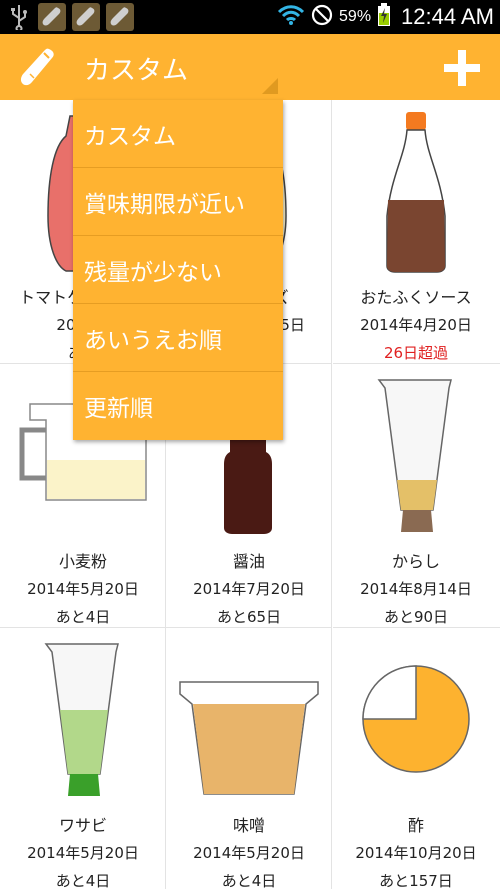 The image size is (500, 889). Describe the element at coordinates (178, 134) in the screenshot. I see `sort-option-custom: カスタム` at that location.